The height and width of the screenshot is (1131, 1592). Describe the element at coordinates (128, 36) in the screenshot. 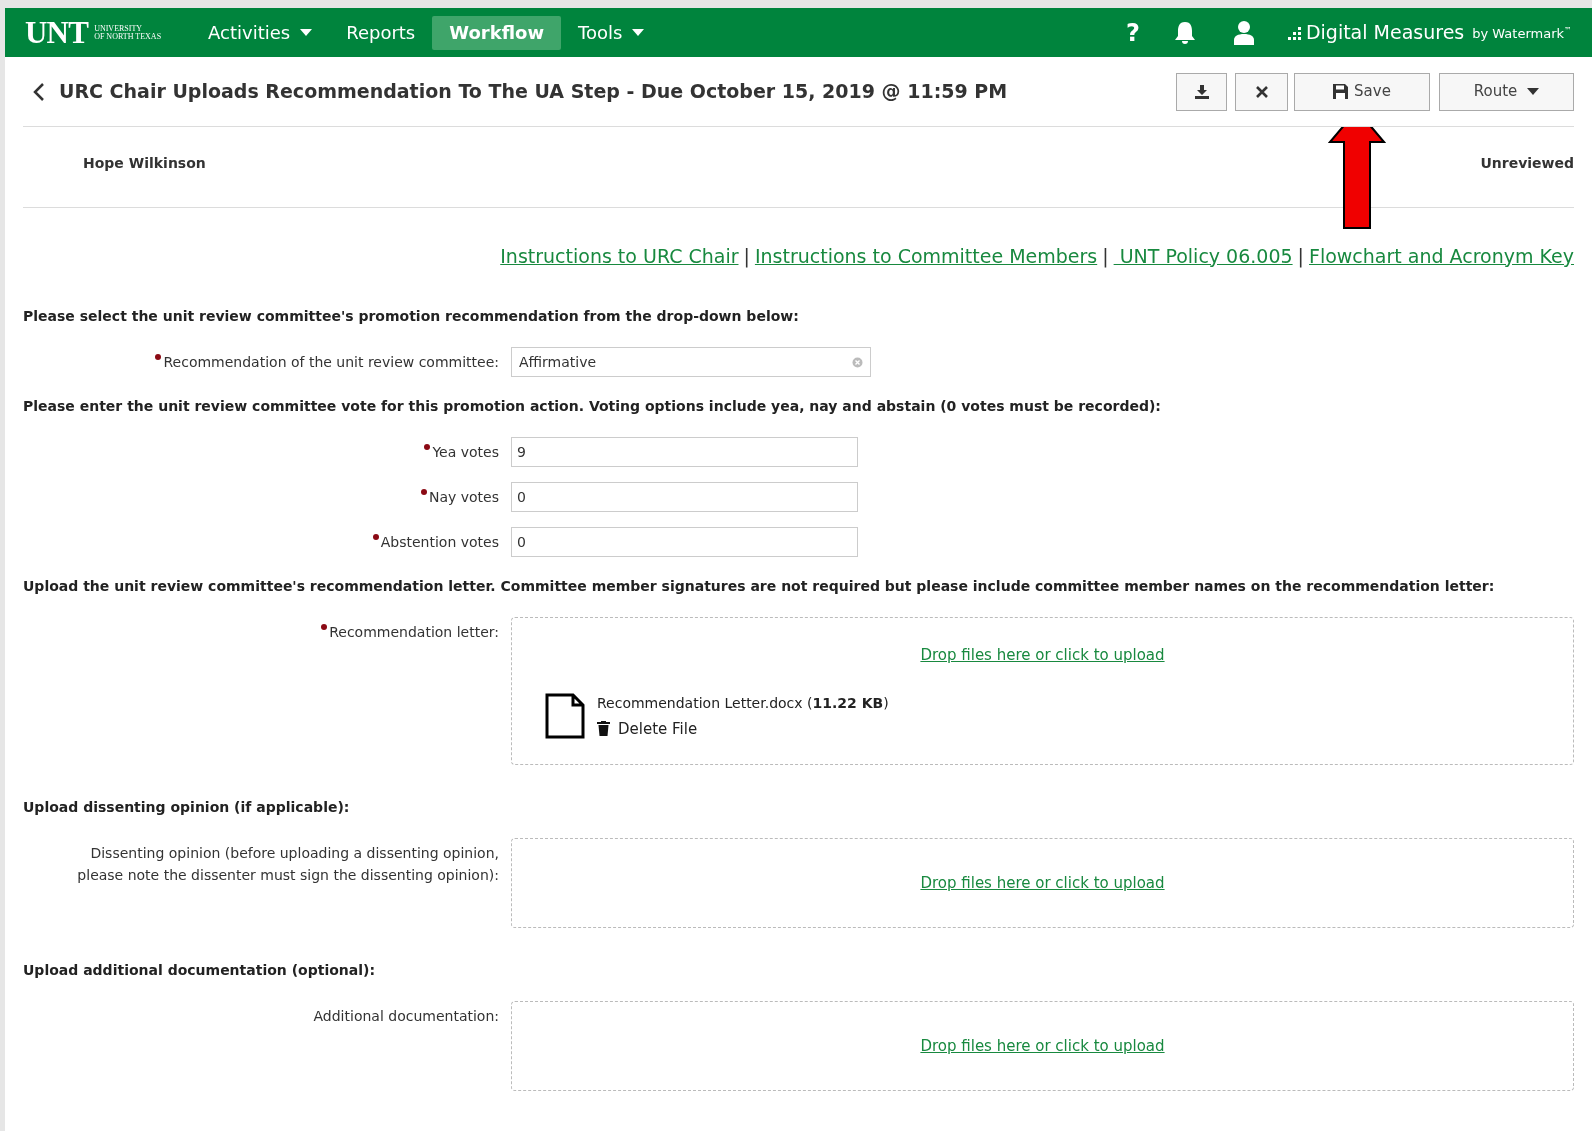

I see `logo-text: OF NORTH TEXAS` at that location.